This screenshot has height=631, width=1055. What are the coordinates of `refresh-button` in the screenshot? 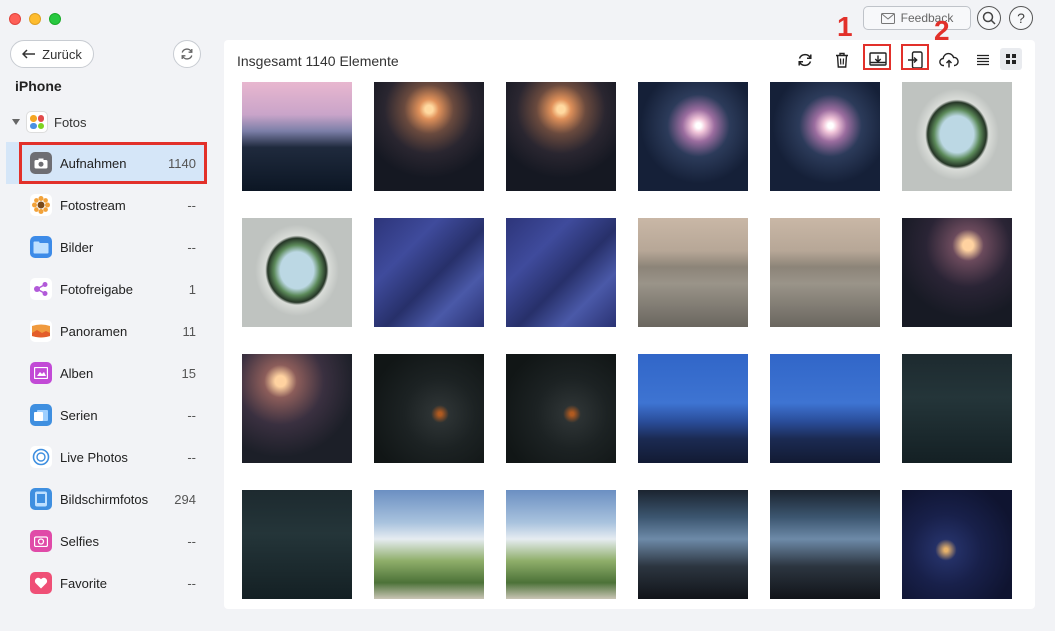 It's located at (805, 60).